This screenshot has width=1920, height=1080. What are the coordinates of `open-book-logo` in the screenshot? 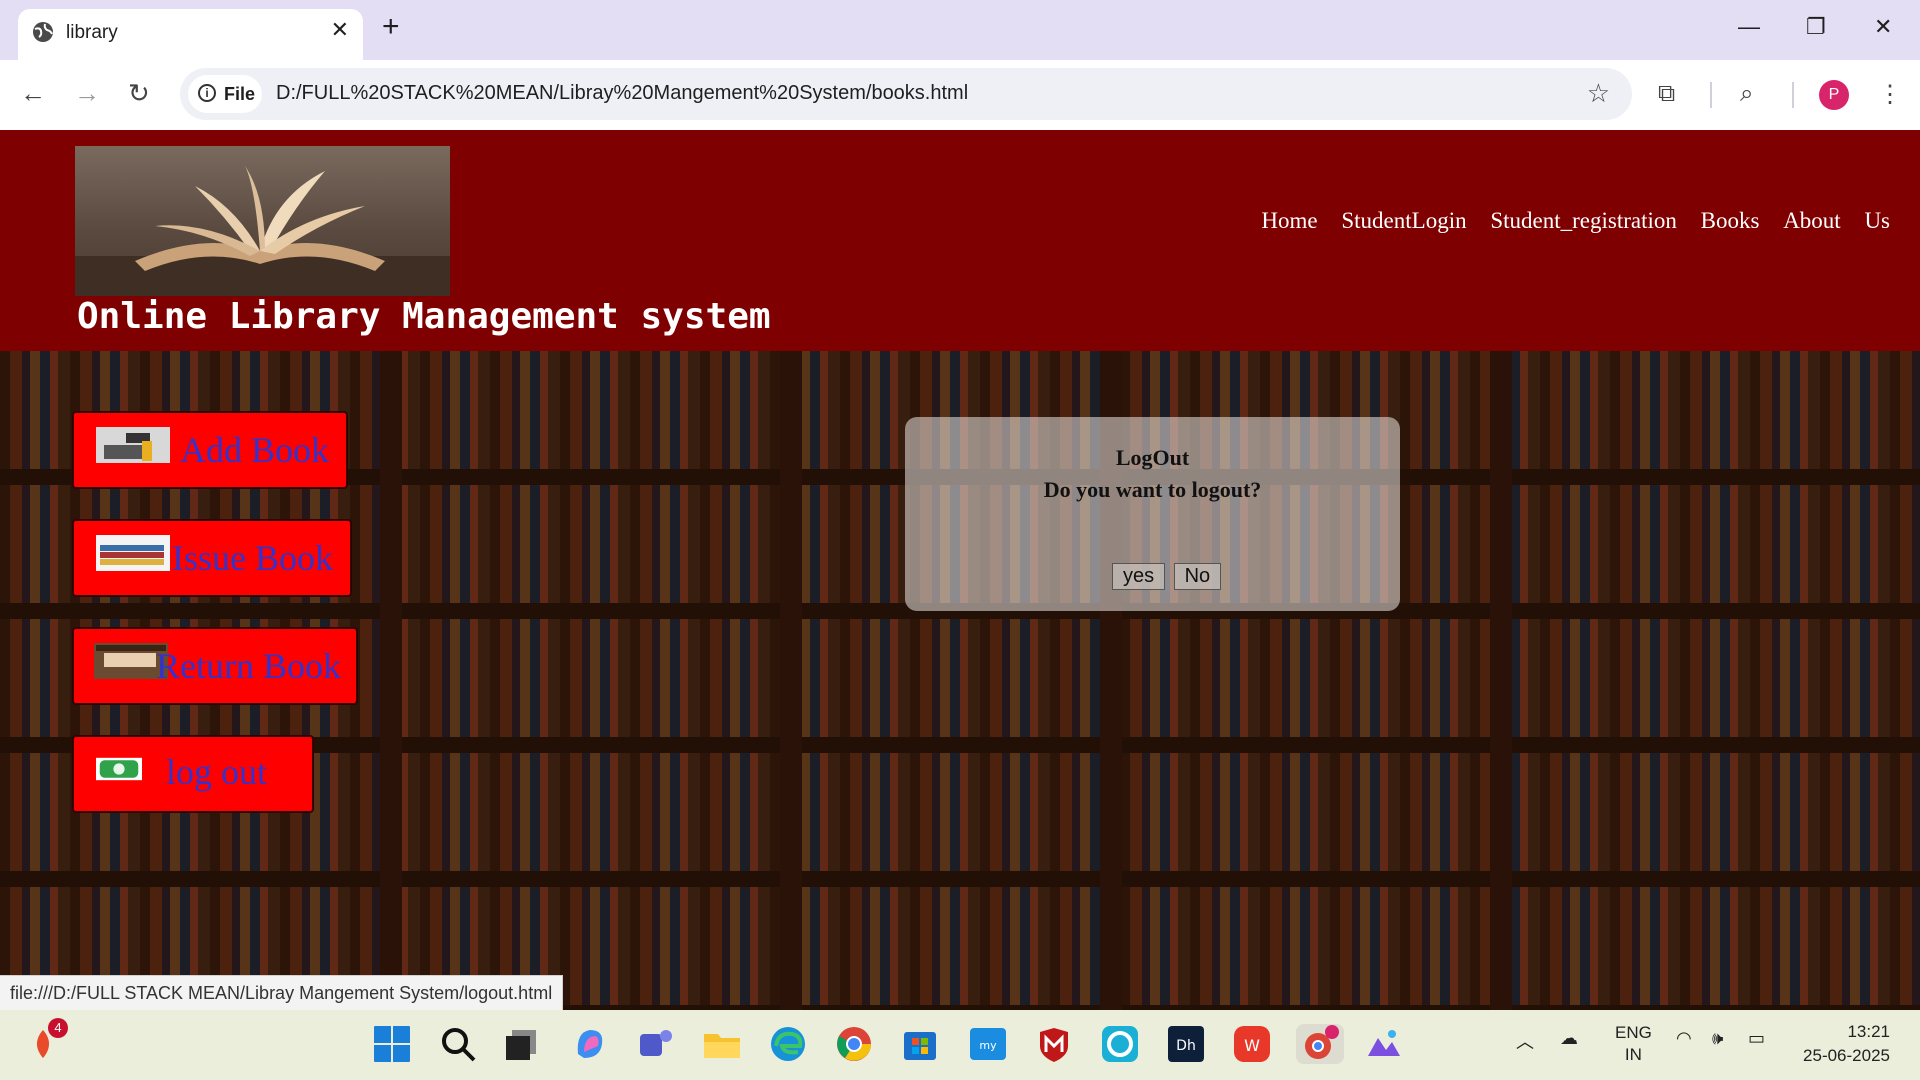 It's located at (262, 221).